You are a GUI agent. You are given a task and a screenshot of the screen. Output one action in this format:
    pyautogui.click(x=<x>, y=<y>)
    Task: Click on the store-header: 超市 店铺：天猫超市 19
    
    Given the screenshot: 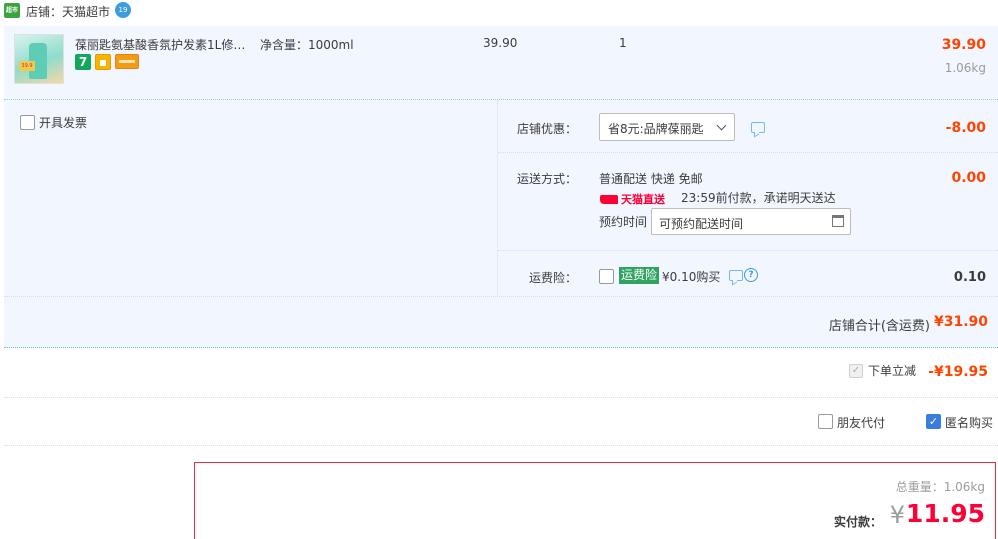 What is the action you would take?
    pyautogui.click(x=499, y=11)
    